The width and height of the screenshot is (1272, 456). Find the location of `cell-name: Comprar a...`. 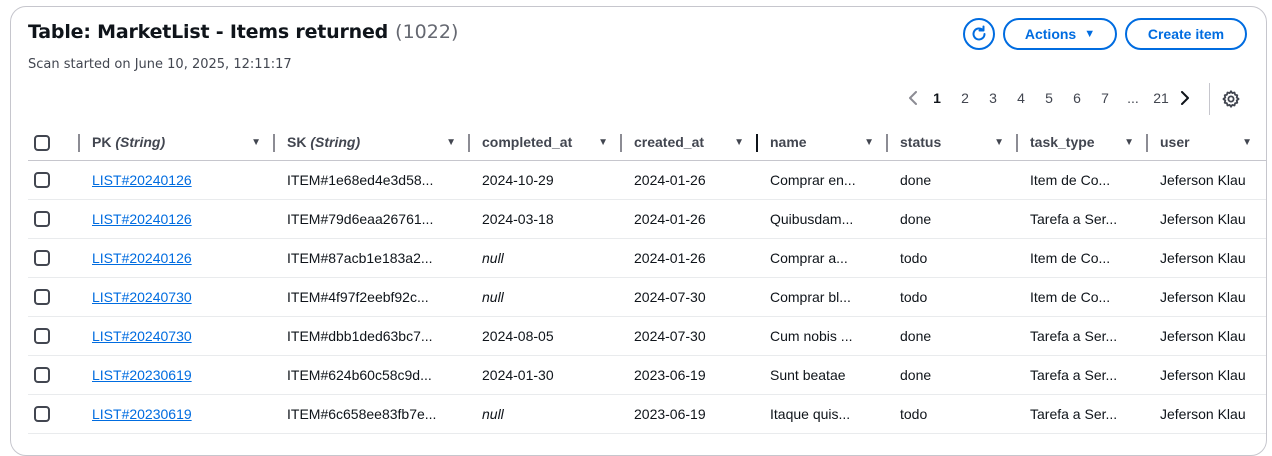

cell-name: Comprar a... is located at coordinates (809, 257).